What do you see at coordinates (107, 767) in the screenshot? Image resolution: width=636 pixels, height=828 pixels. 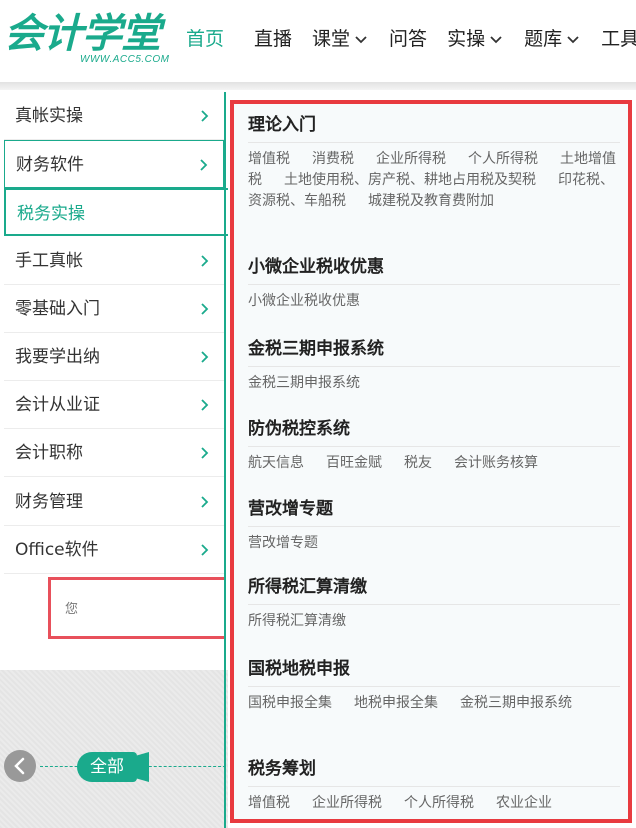 I see `all-courses-tag: 全部` at bounding box center [107, 767].